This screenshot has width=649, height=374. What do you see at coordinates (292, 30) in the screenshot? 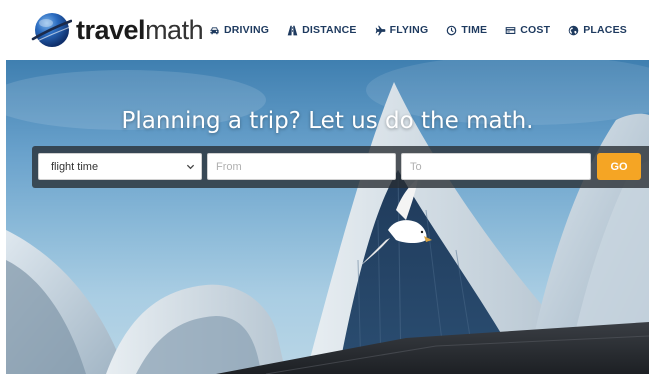
I see `road-icon` at bounding box center [292, 30].